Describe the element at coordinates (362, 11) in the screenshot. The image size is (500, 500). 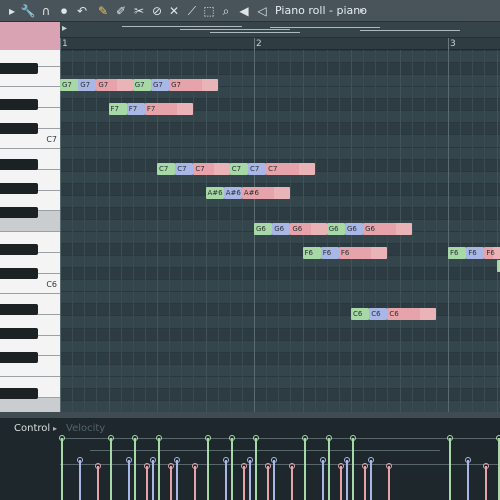
I see `title-menu-arrow-icon: ▸` at that location.